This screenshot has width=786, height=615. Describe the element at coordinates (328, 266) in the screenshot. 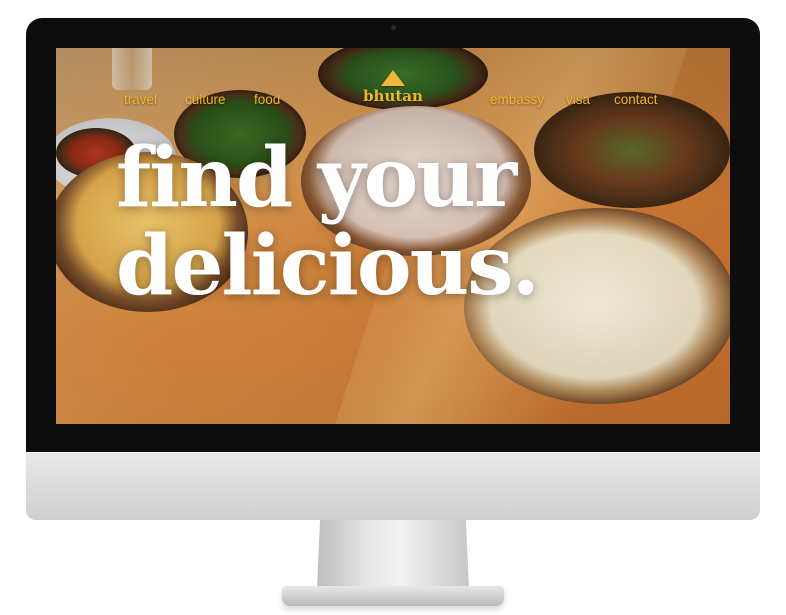

I see `hero-line-2: delicious.` at that location.